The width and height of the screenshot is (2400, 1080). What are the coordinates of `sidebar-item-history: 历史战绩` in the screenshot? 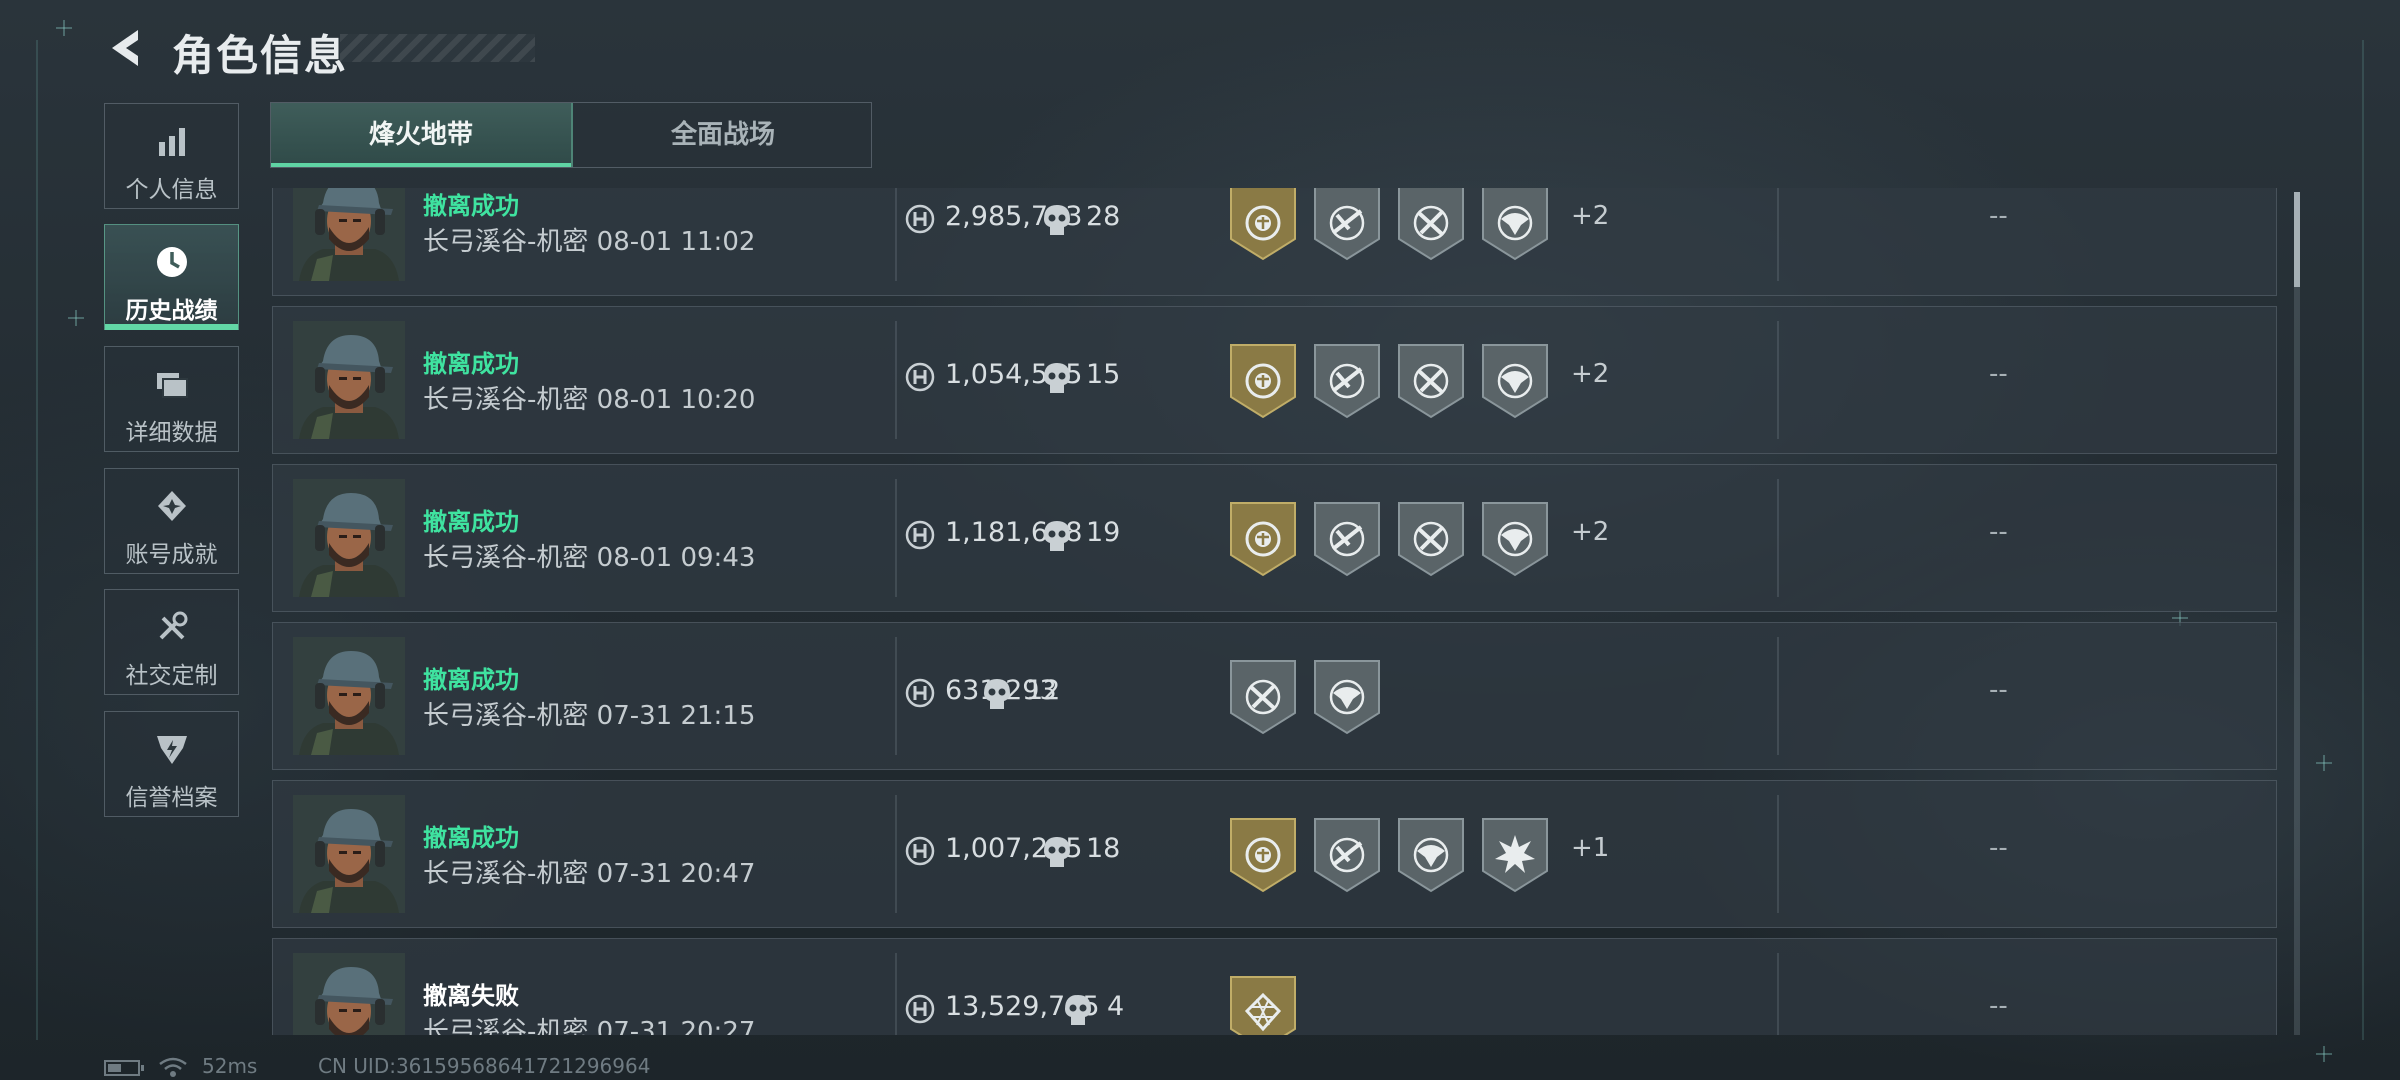 It's located at (171, 277).